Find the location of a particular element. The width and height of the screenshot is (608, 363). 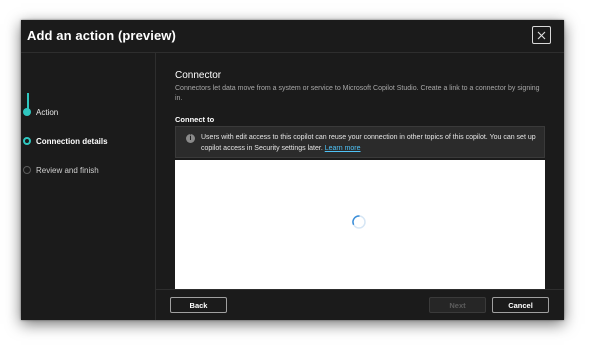

info-icon: i is located at coordinates (190, 138).